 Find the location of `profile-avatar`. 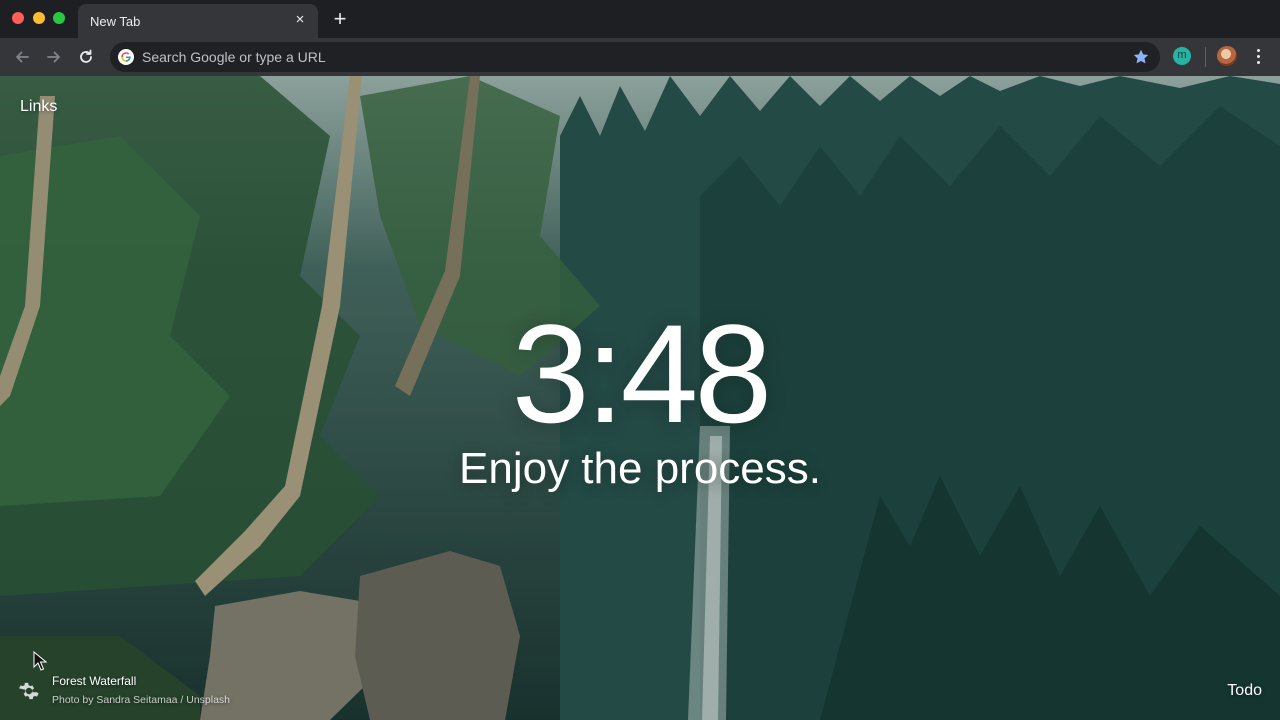

profile-avatar is located at coordinates (1227, 56).